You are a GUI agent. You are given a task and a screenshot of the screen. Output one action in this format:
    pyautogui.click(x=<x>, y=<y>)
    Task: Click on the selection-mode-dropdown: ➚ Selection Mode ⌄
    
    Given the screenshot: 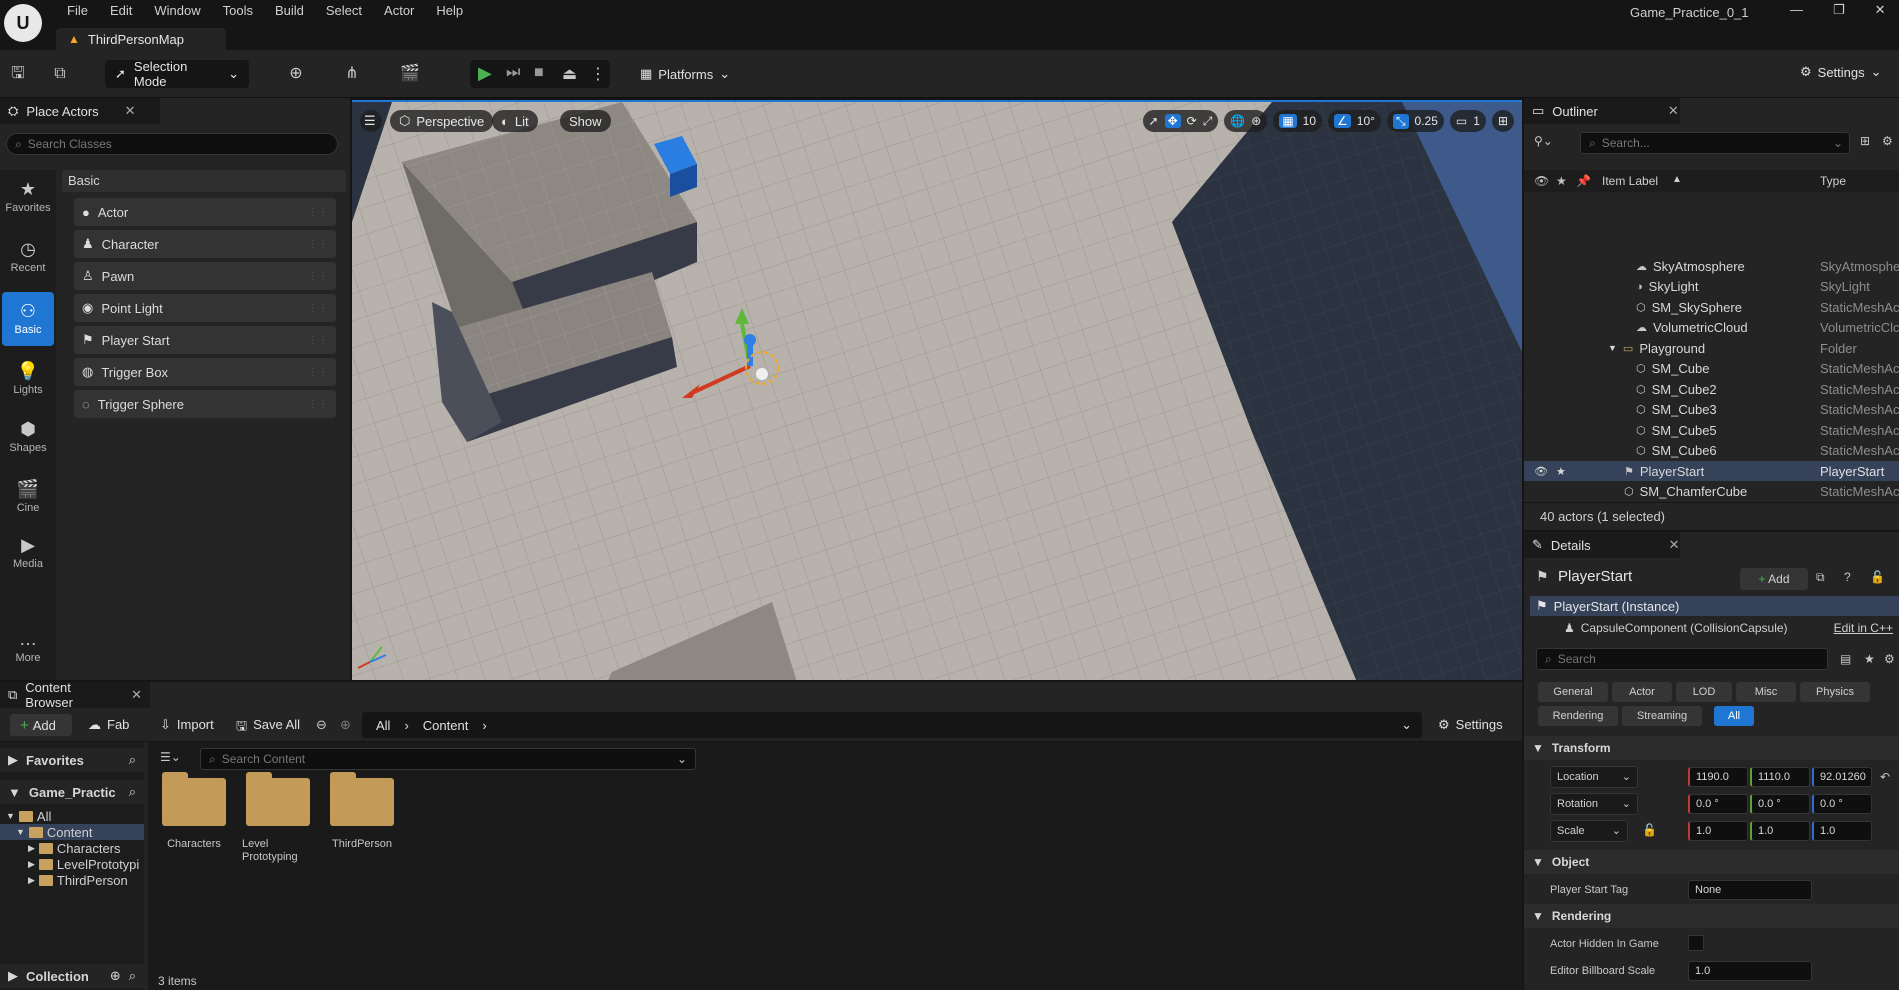 What is the action you would take?
    pyautogui.click(x=177, y=74)
    